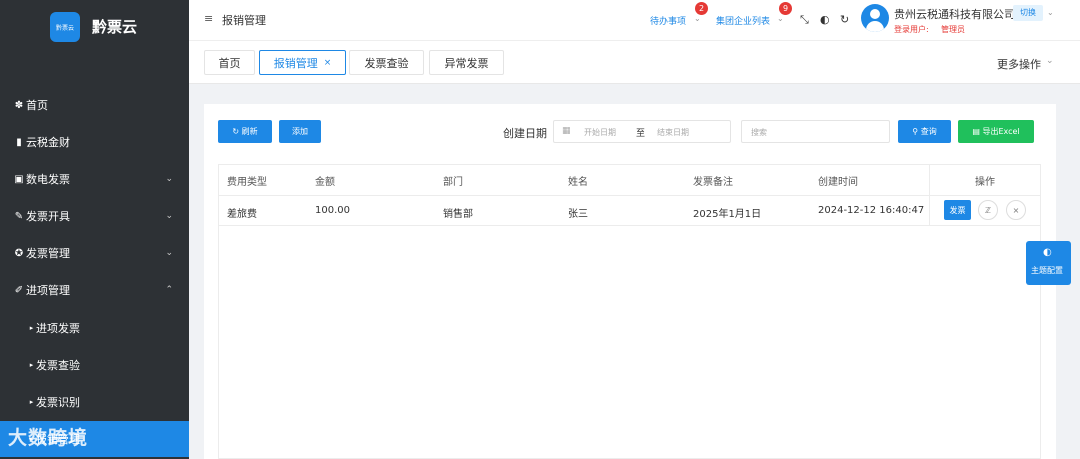  I want to click on sidebar-item-label: 发票开具, so click(48, 216).